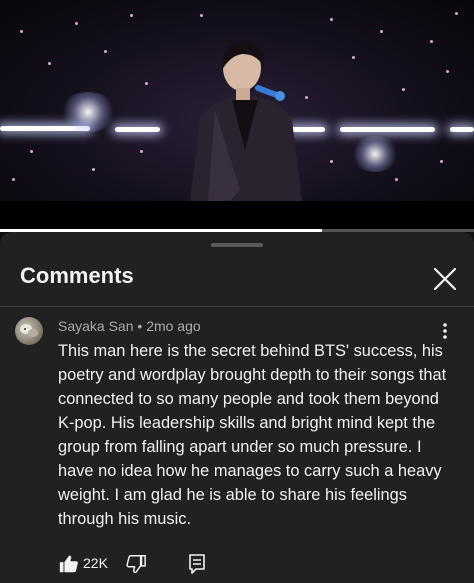  What do you see at coordinates (96, 326) in the screenshot?
I see `comment-author: Sayaka San` at bounding box center [96, 326].